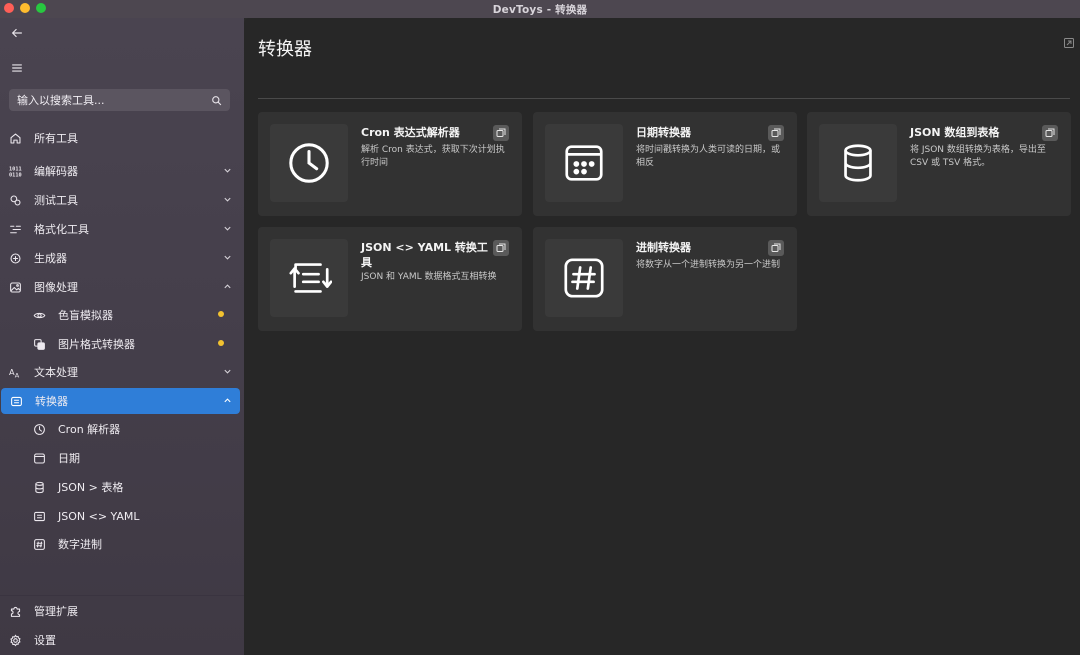  What do you see at coordinates (433, 156) in the screenshot?
I see `tool-description: 解析 Cron 表达式，获取下次计划执行时间` at bounding box center [433, 156].